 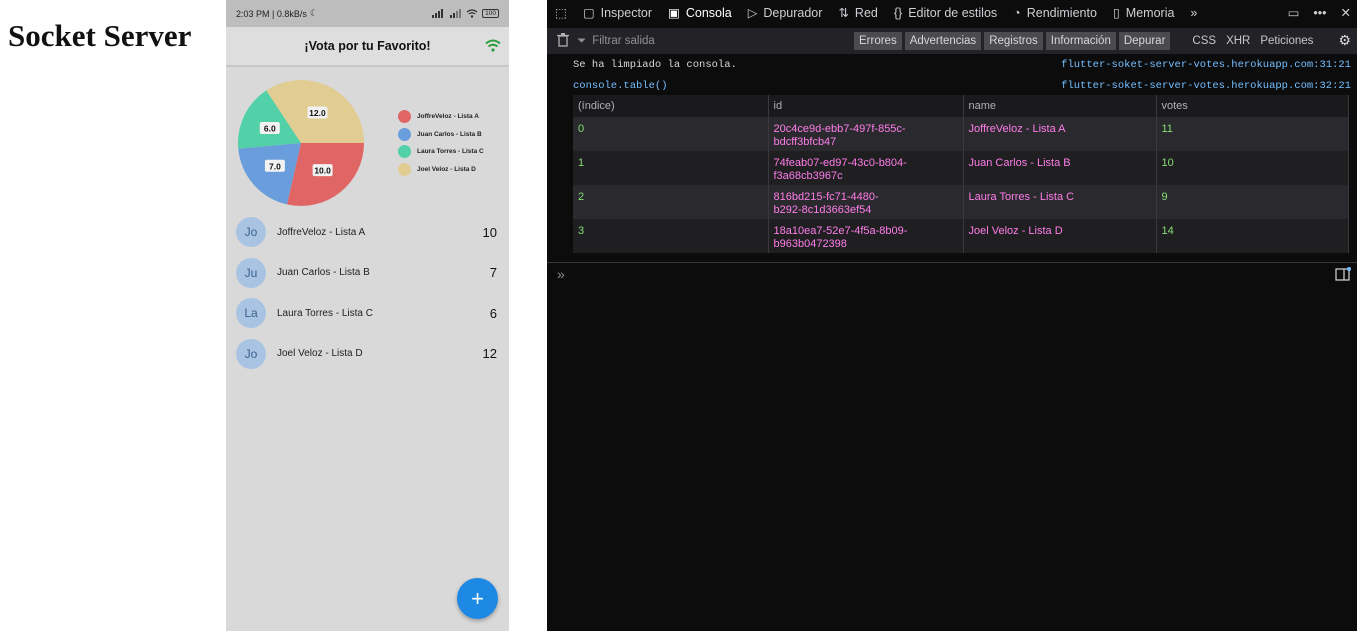 What do you see at coordinates (367, 232) in the screenshot?
I see `band-list-item: Jo JoffreVeloz - Lista A 10` at bounding box center [367, 232].